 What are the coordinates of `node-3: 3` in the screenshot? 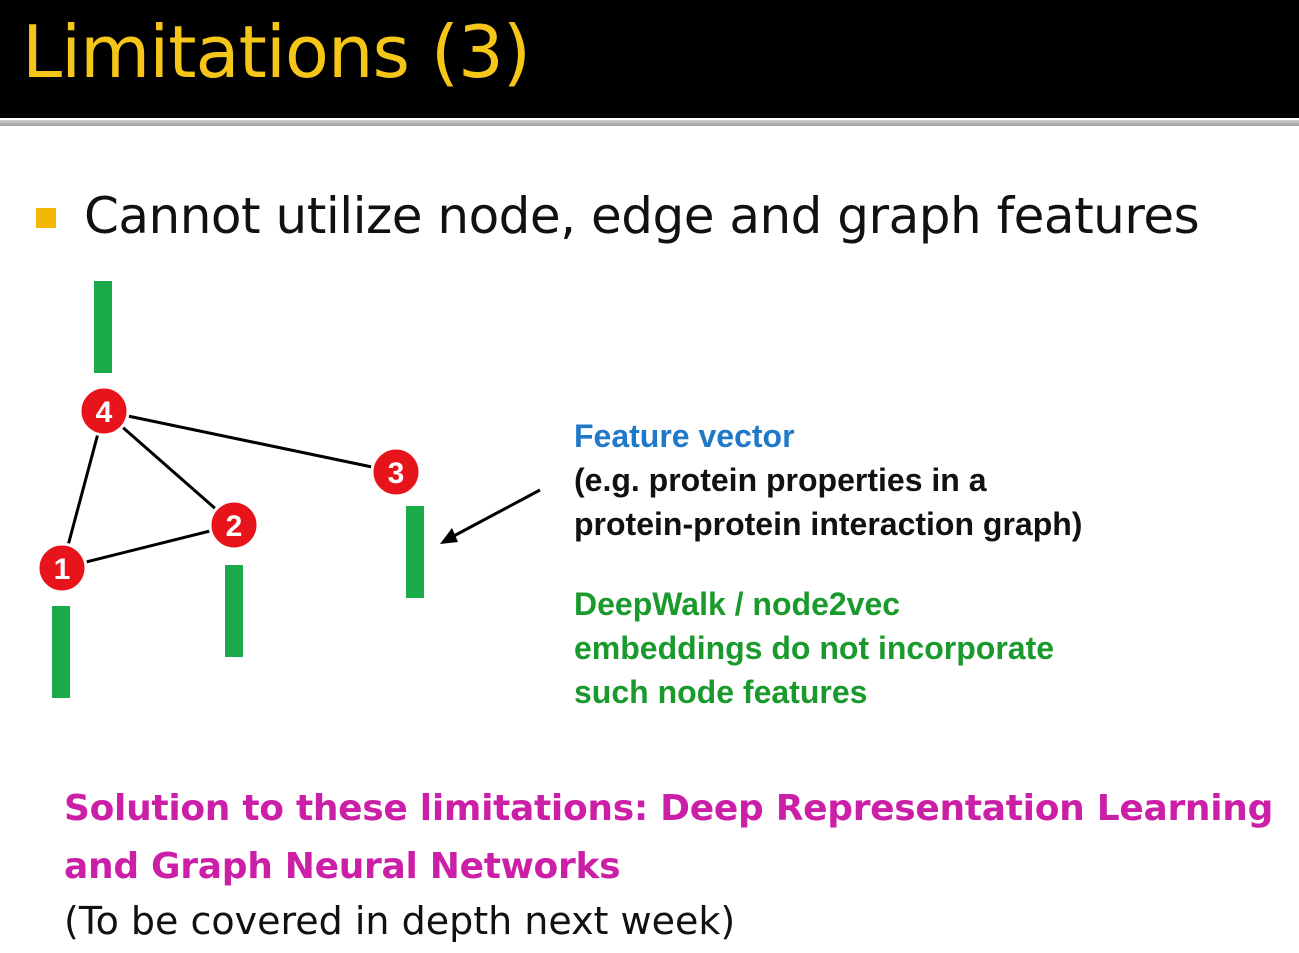 It's located at (396, 472).